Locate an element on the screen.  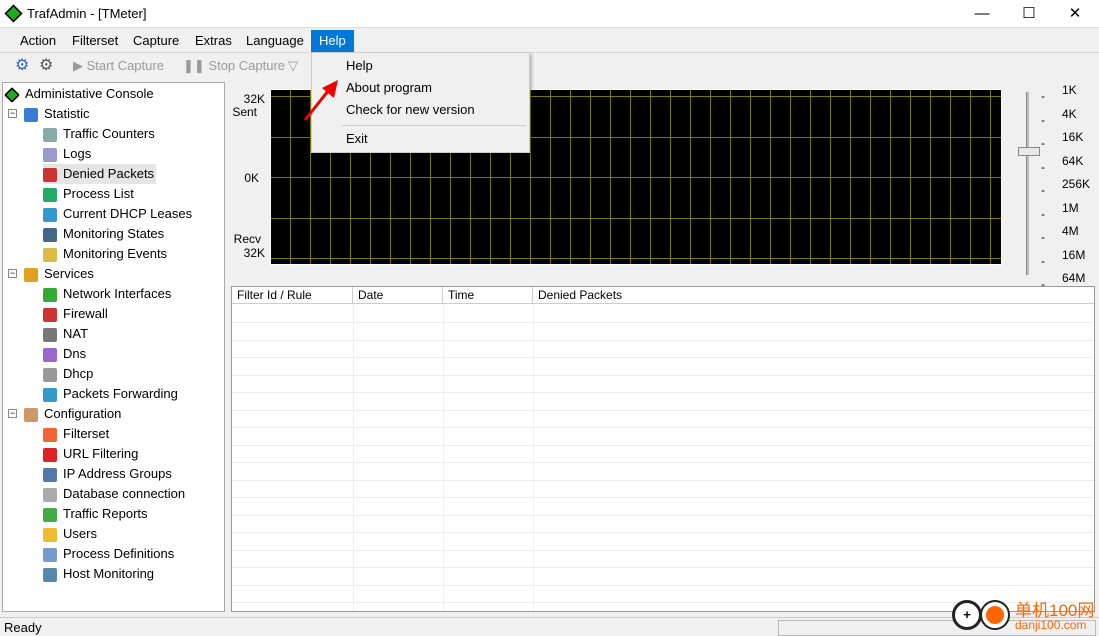
tree-item-label: Dhcp is located at coordinates (78, 373).